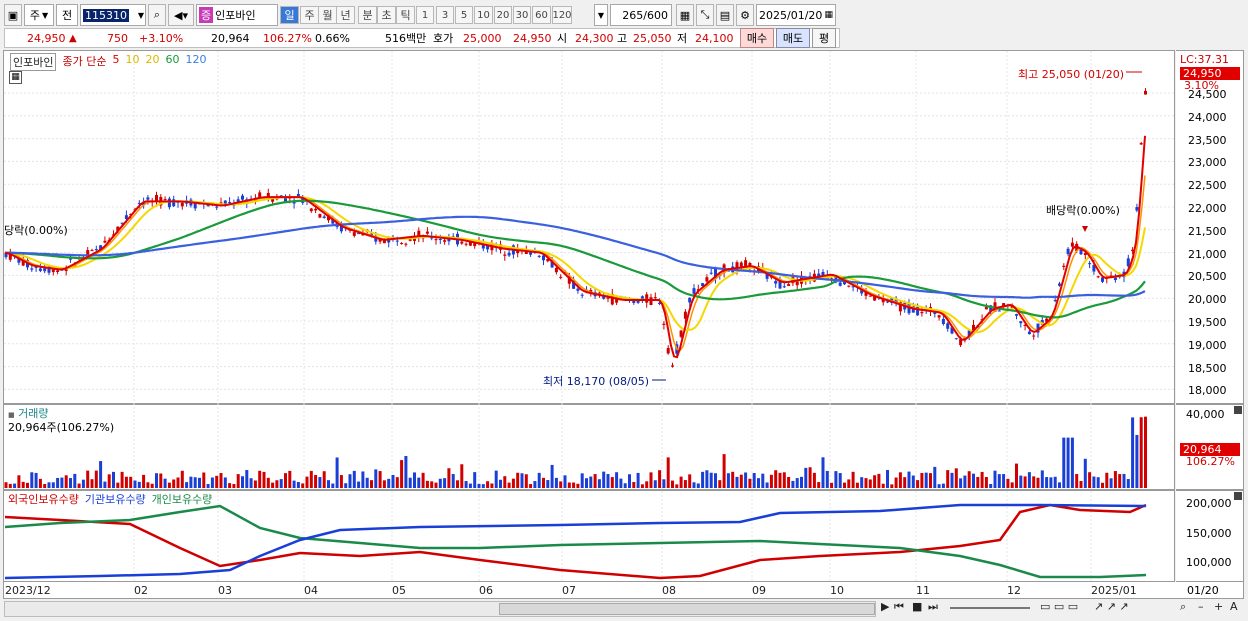  I want to click on scroll-thumb, so click(687, 609).